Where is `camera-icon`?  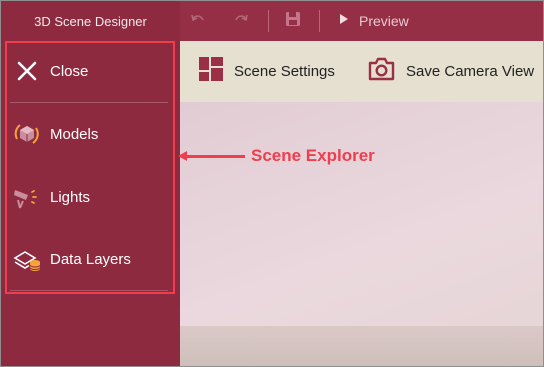 camera-icon is located at coordinates (381, 71).